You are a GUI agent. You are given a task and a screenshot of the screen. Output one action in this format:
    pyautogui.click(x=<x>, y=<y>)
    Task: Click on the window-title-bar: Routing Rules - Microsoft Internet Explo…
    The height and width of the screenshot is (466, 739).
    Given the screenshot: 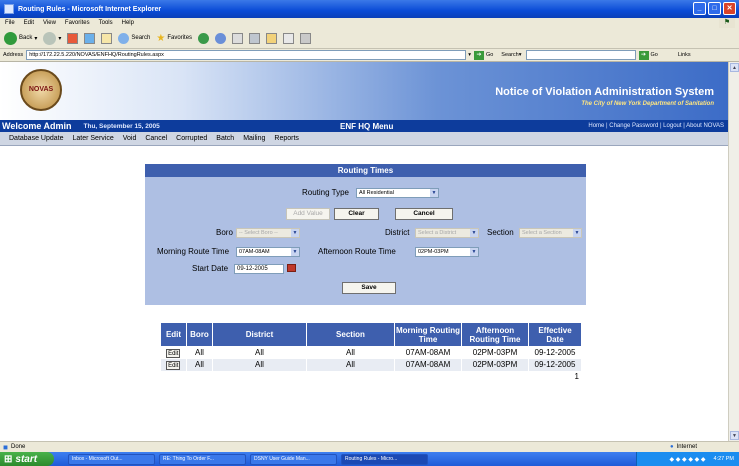 What is the action you would take?
    pyautogui.click(x=369, y=9)
    